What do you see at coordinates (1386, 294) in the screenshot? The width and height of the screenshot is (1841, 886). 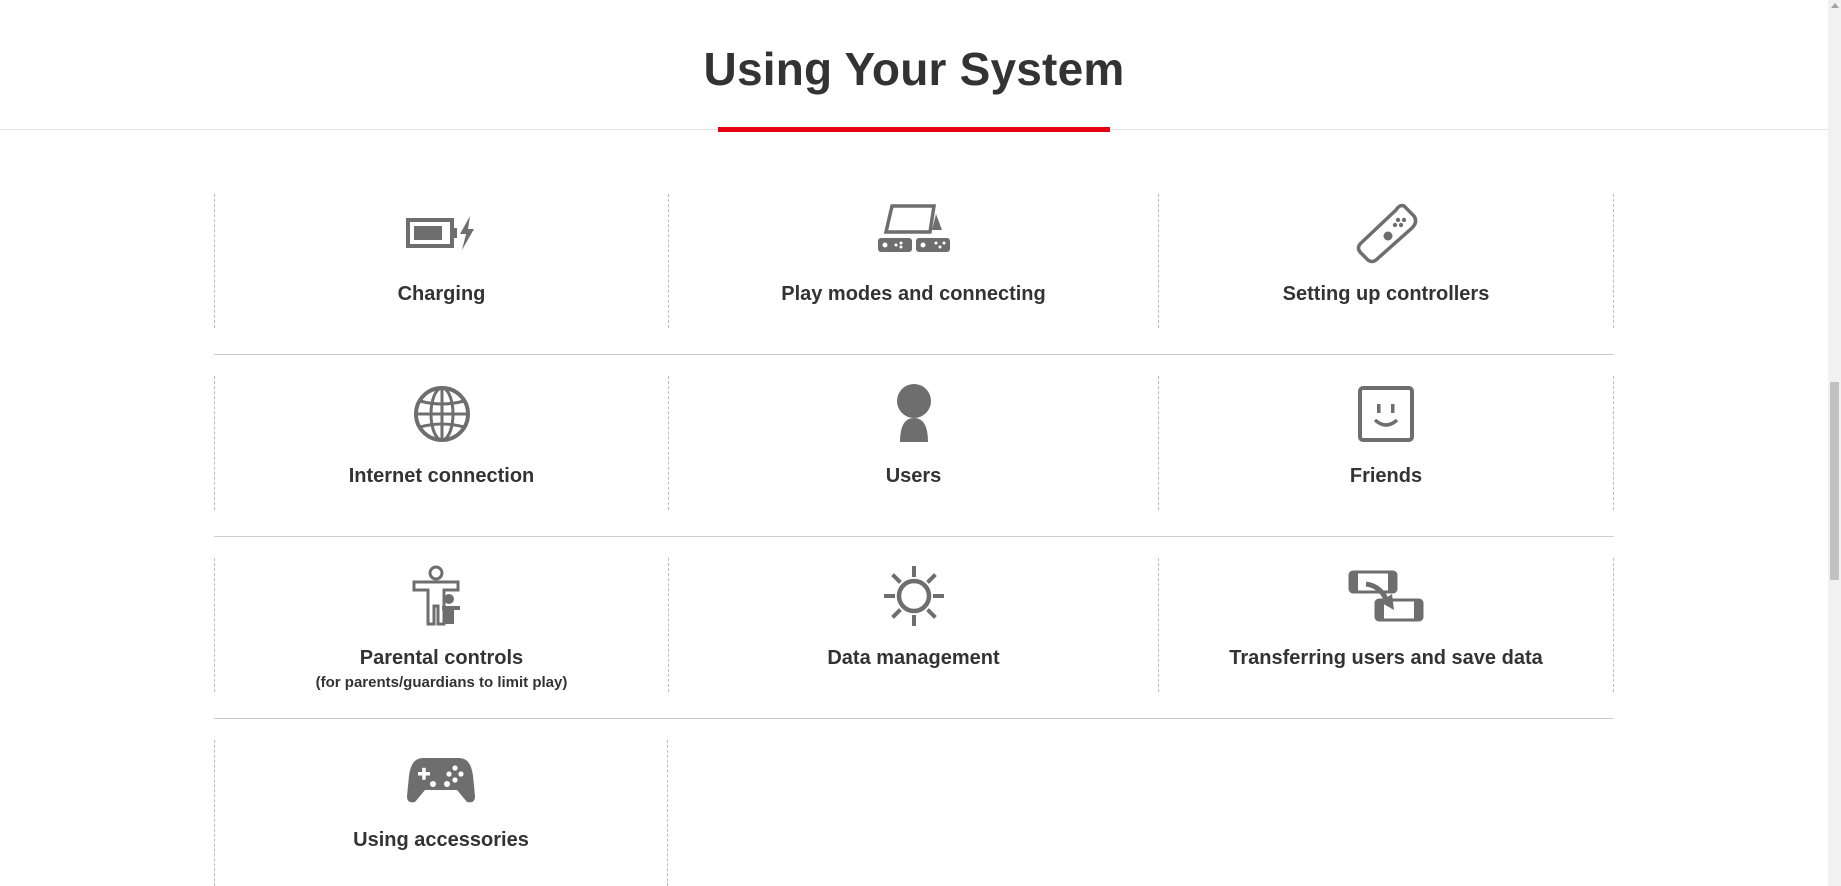 I see `topic-label: Setting up controllers` at bounding box center [1386, 294].